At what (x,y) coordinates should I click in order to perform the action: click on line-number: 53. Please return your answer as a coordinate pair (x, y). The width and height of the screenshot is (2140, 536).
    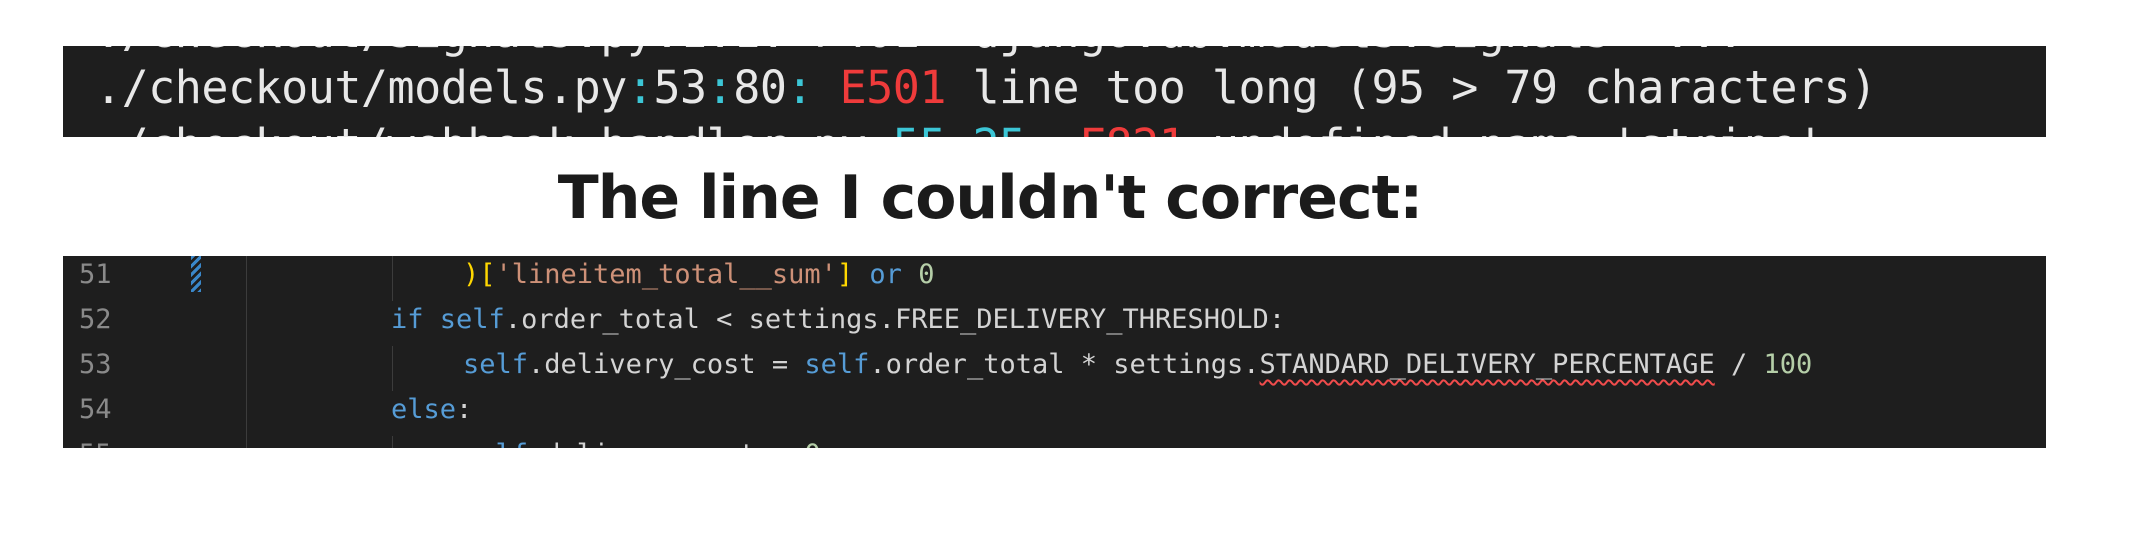
    Looking at the image, I should click on (95, 364).